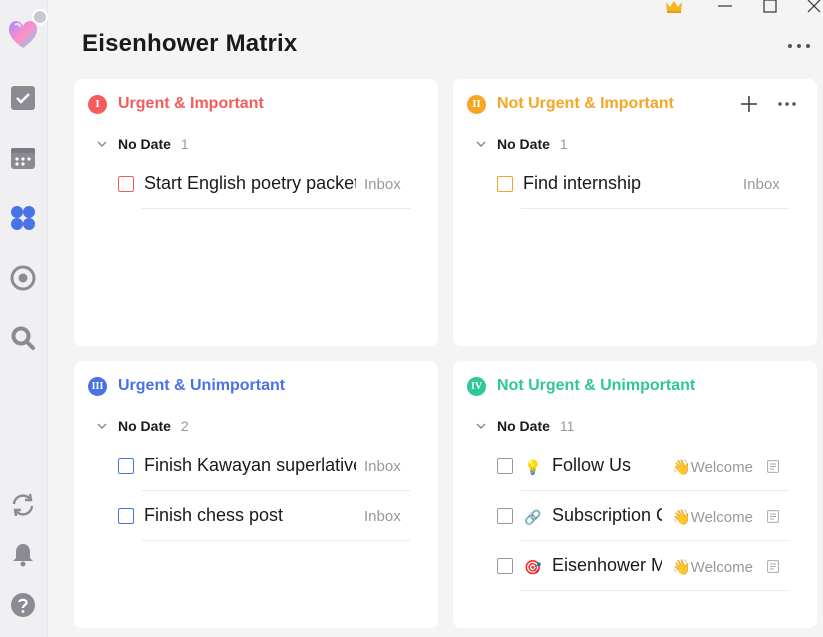 This screenshot has width=823, height=637. I want to click on search-icon, so click(23, 338).